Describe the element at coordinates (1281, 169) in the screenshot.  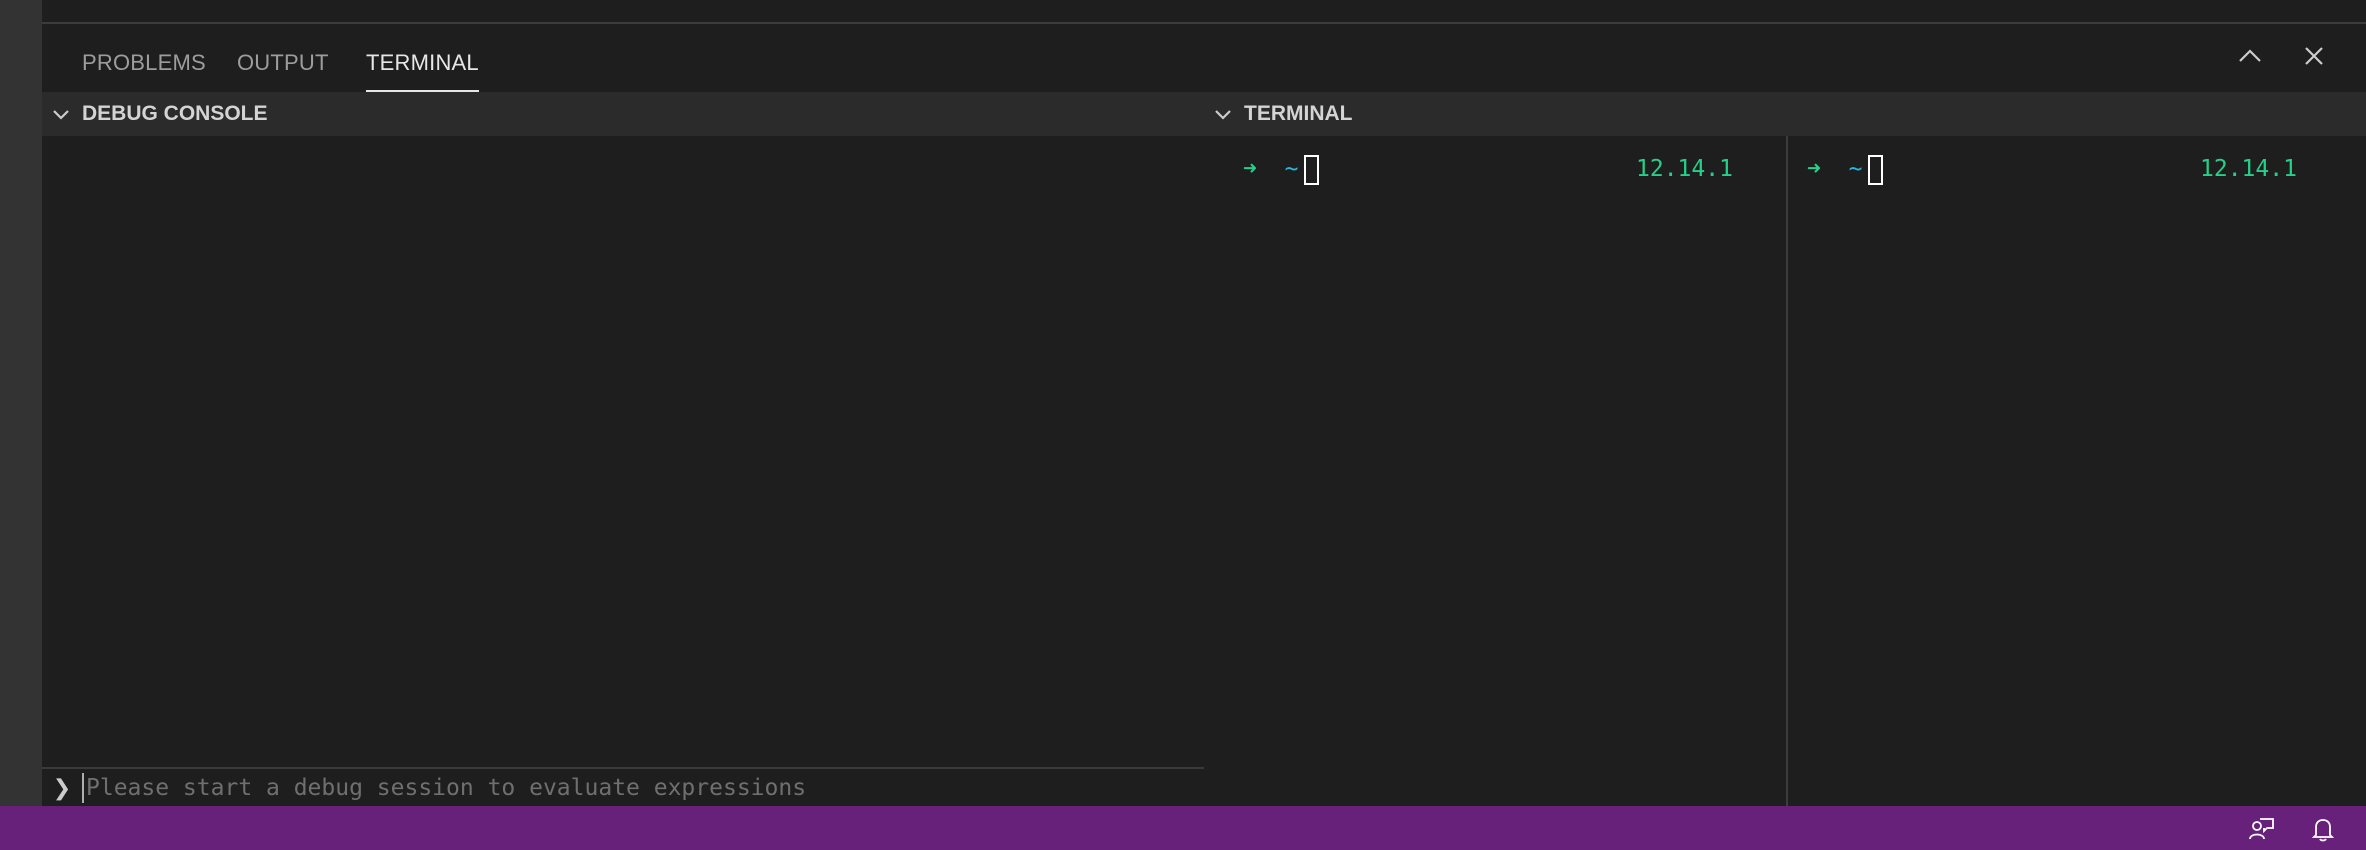
I see `terminal-prompt-1: ➜ ~` at that location.